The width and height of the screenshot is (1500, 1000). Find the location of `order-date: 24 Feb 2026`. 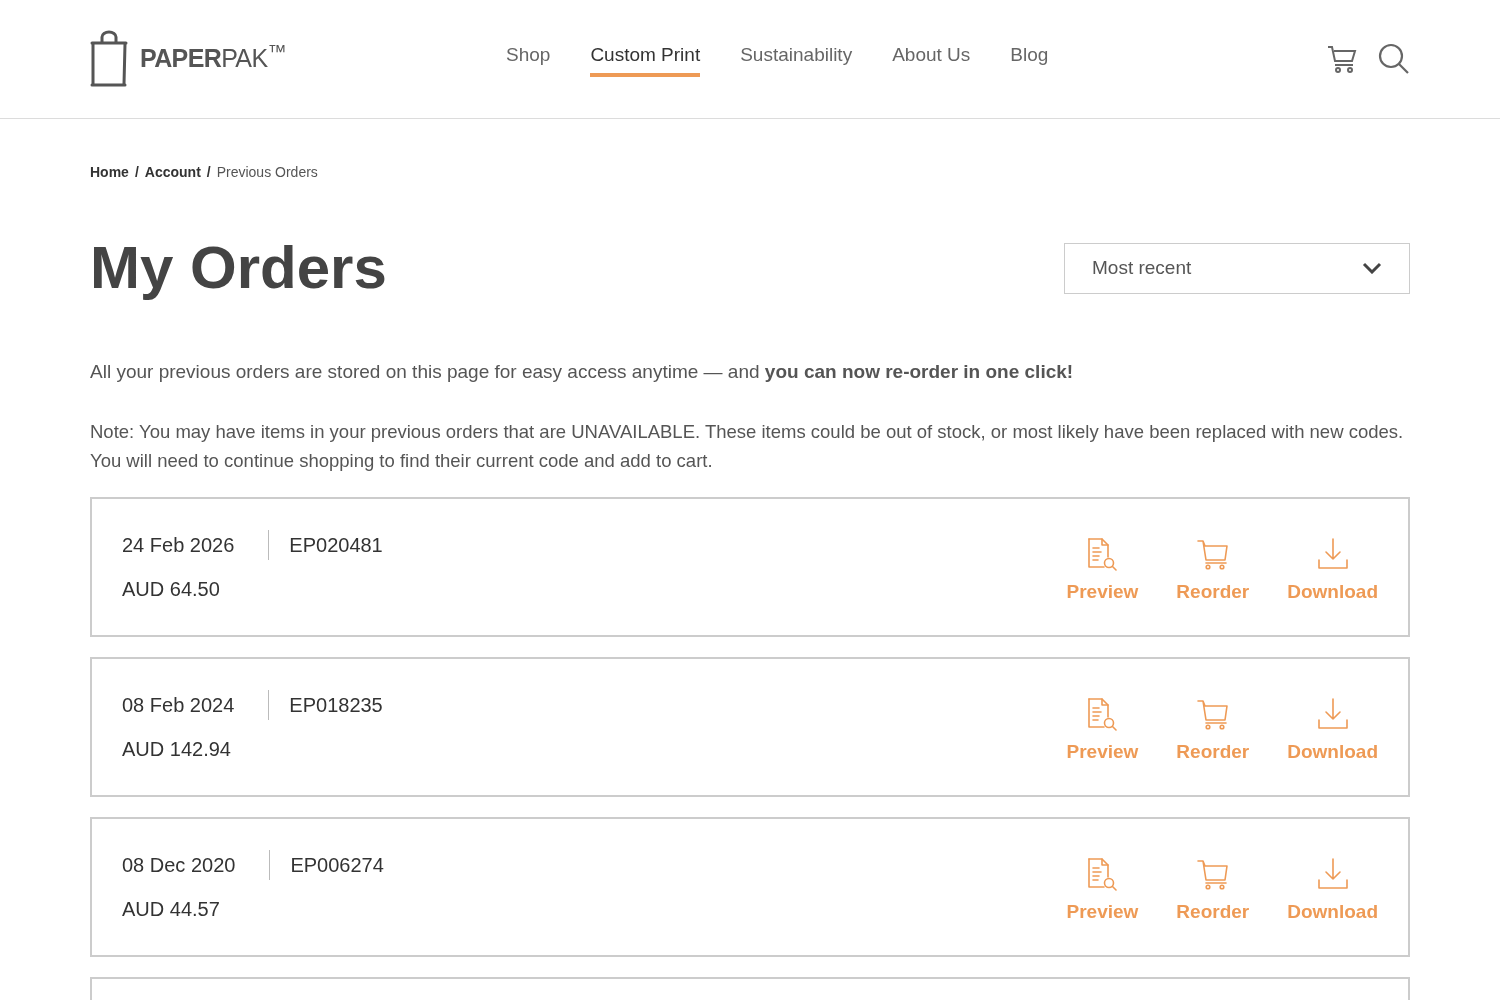

order-date: 24 Feb 2026 is located at coordinates (196, 544).